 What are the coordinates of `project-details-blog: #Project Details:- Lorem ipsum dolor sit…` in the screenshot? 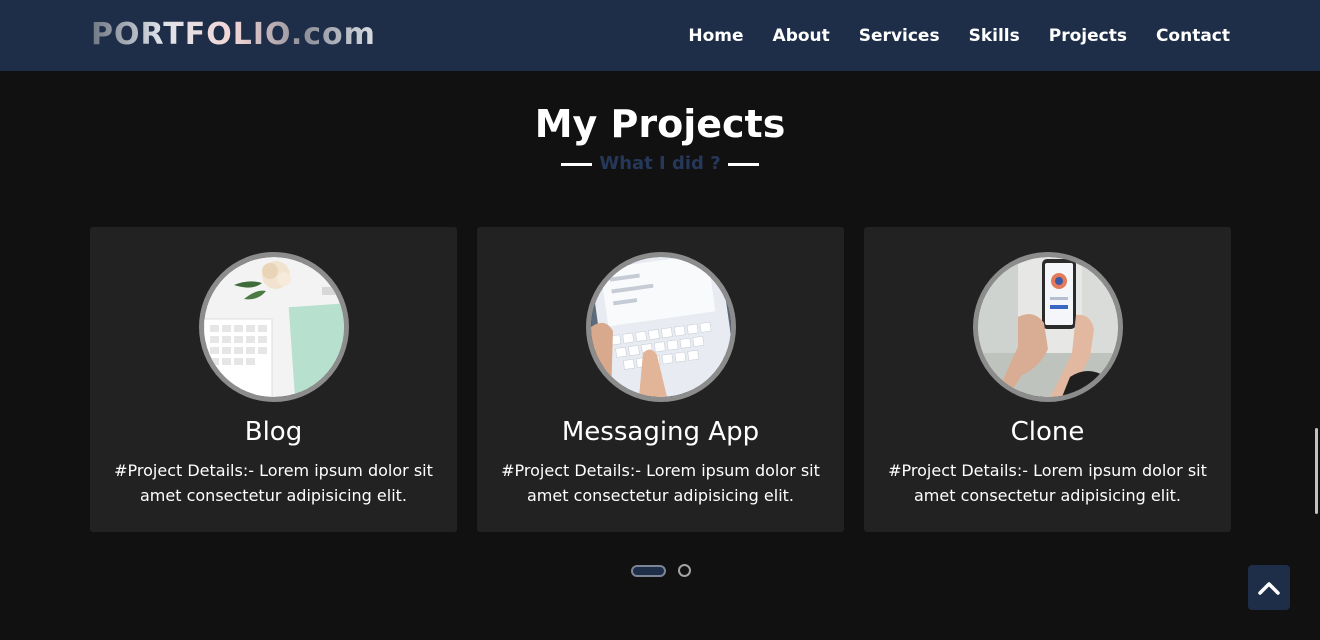 It's located at (273, 483).